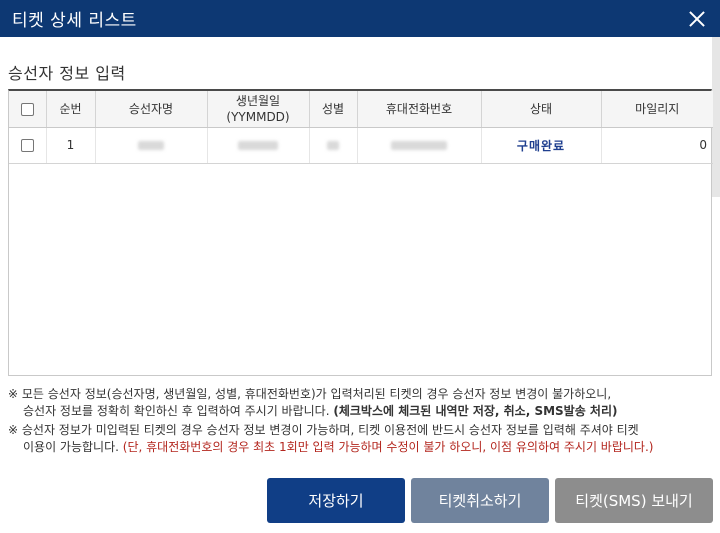  I want to click on notice-1-line-2: 승선자 정보를 정확히 확인하신 후 입력하여 주시기 바랍니다., so click(176, 411).